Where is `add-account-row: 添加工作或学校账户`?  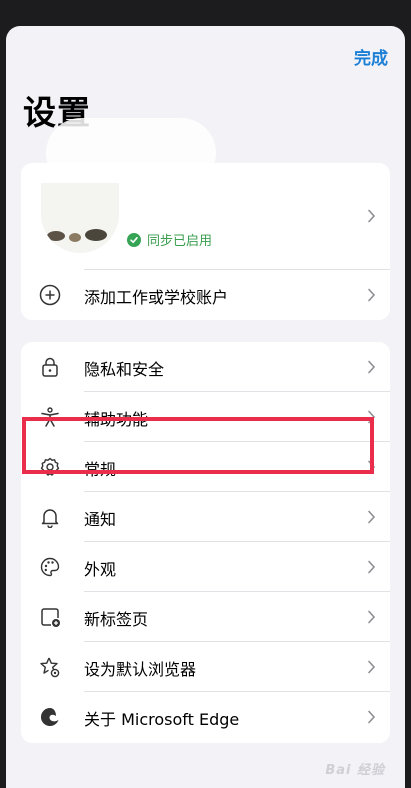 add-account-row: 添加工作或学校账户 is located at coordinates (205, 295).